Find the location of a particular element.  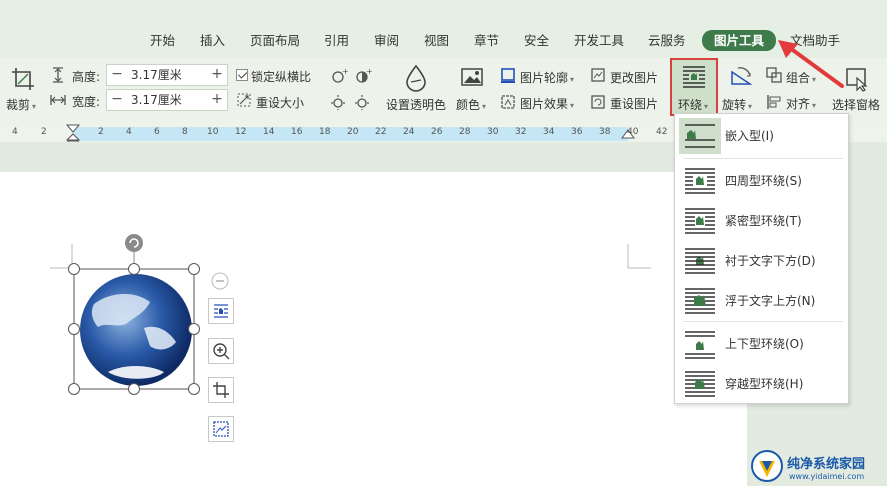

crop-icon is located at coordinates (23, 79).